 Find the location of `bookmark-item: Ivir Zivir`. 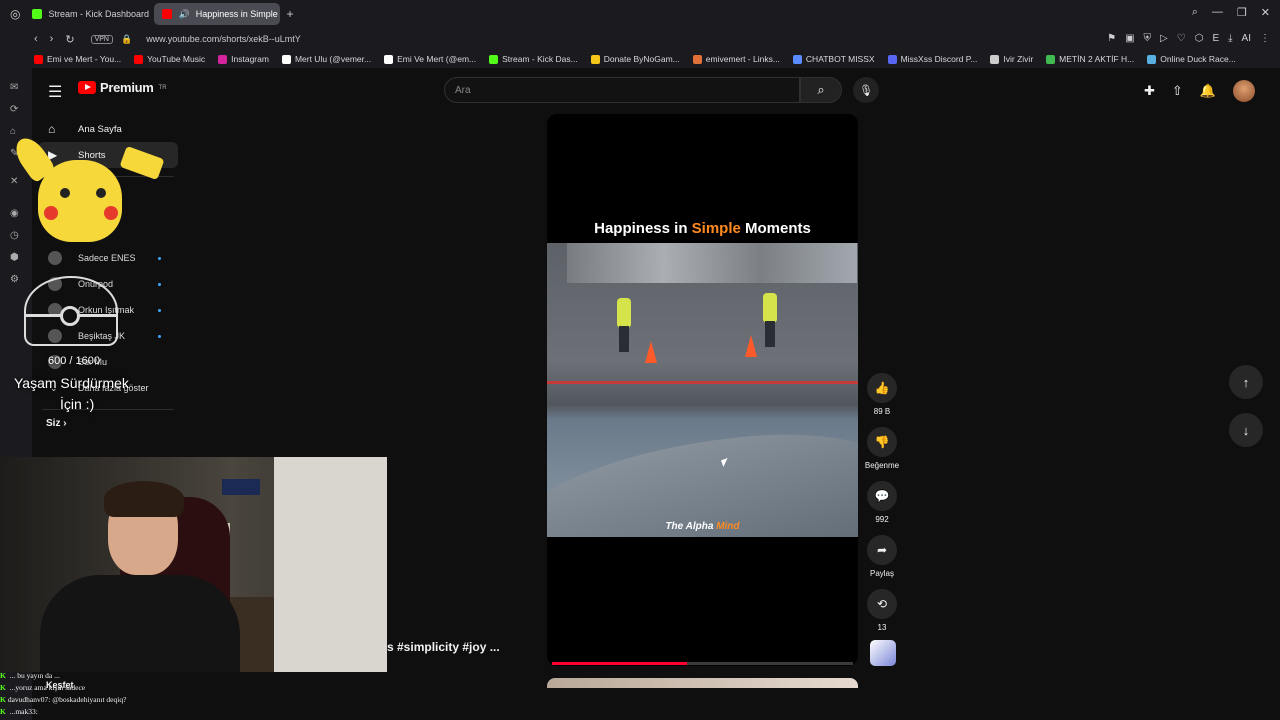

bookmark-item: Ivir Zivir is located at coordinates (1011, 59).